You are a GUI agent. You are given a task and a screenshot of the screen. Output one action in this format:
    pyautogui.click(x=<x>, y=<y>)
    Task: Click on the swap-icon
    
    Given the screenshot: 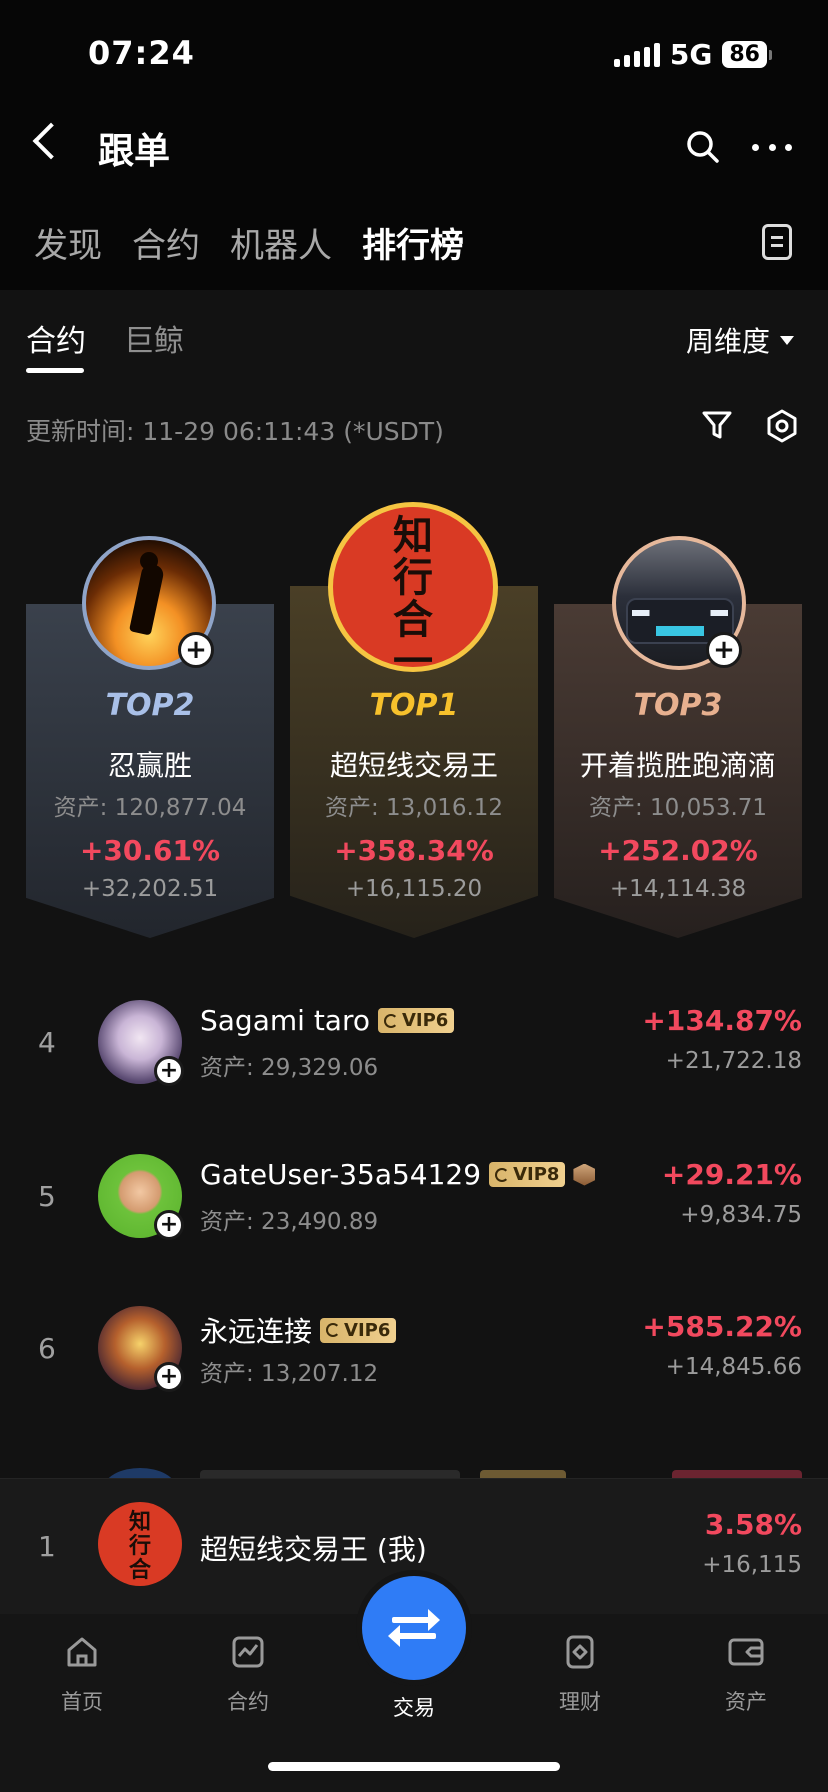 What is the action you would take?
    pyautogui.click(x=416, y=1620)
    